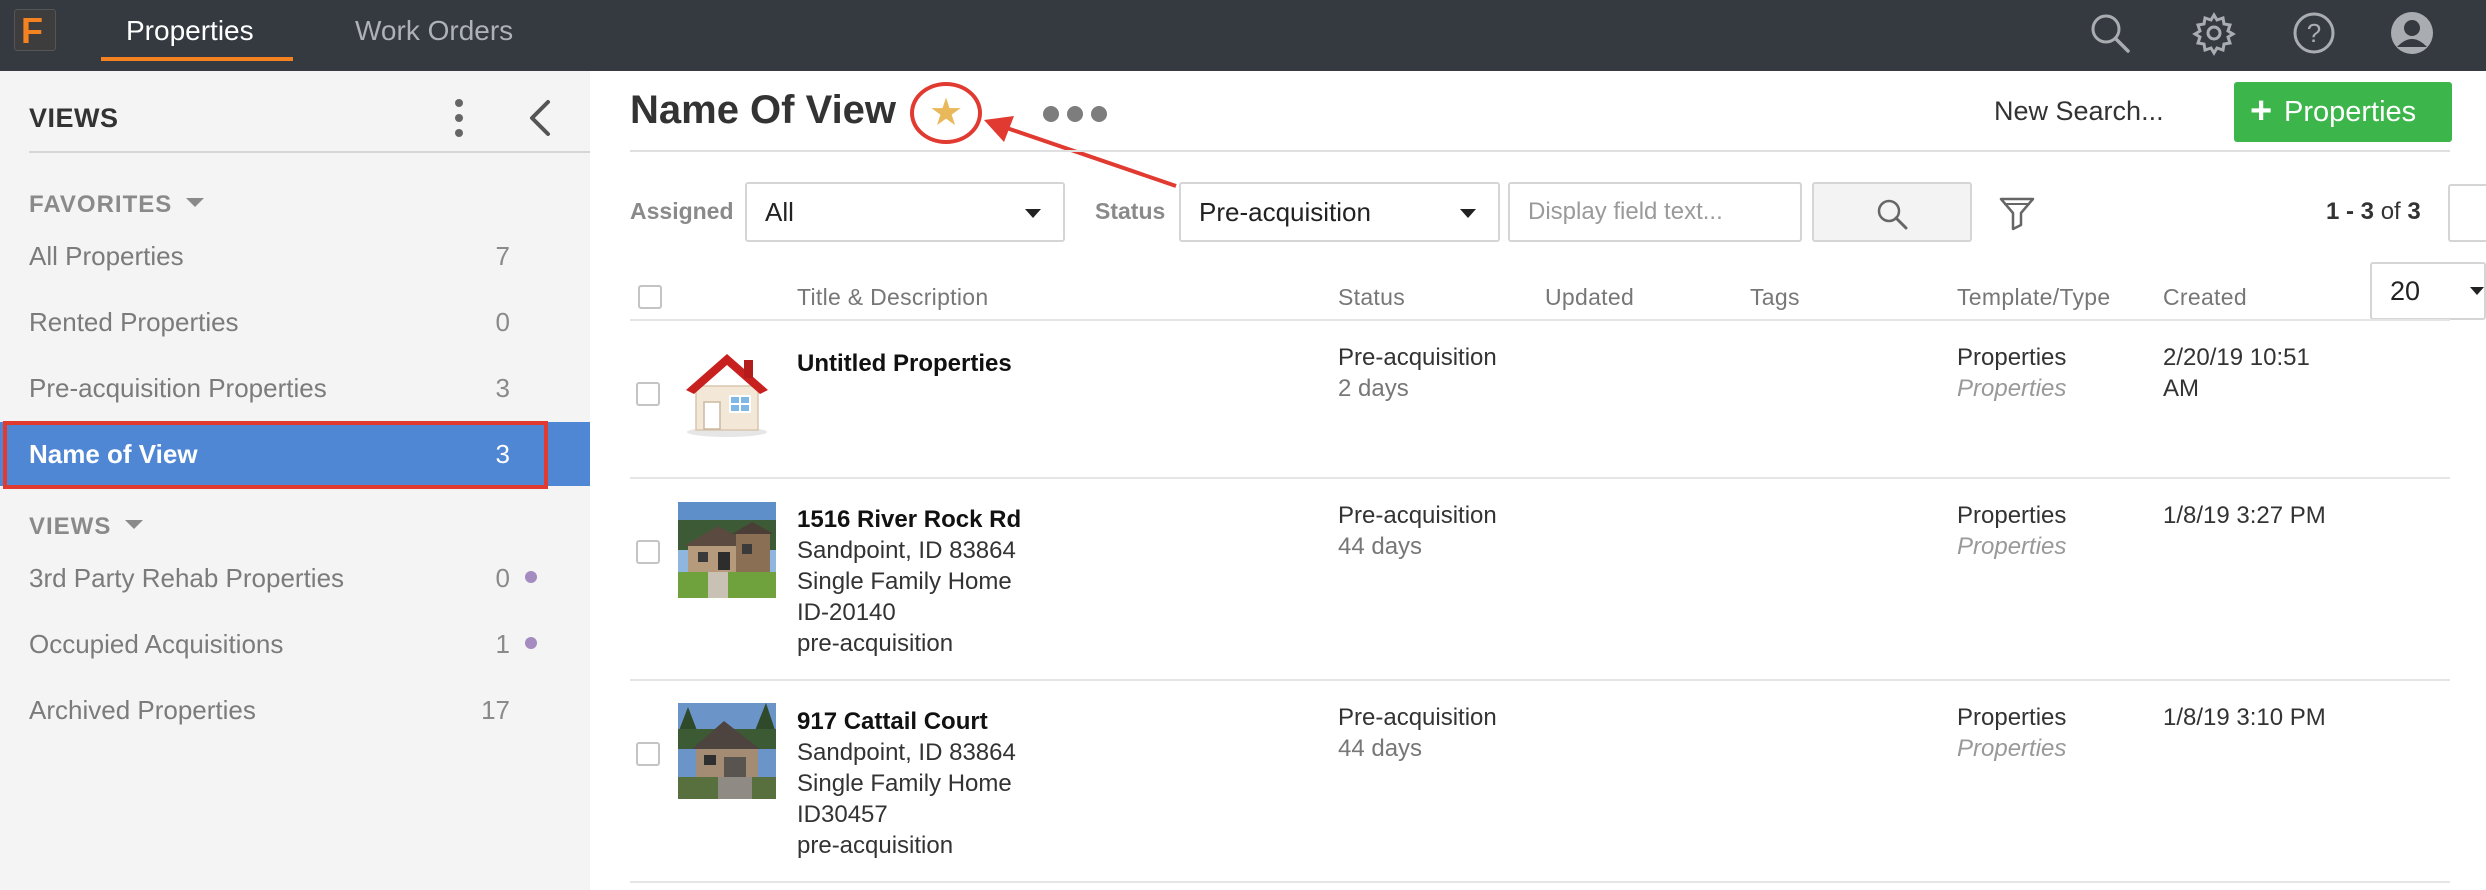 This screenshot has width=2486, height=890. What do you see at coordinates (106, 256) in the screenshot?
I see `sidebar-item-label: All Properties` at bounding box center [106, 256].